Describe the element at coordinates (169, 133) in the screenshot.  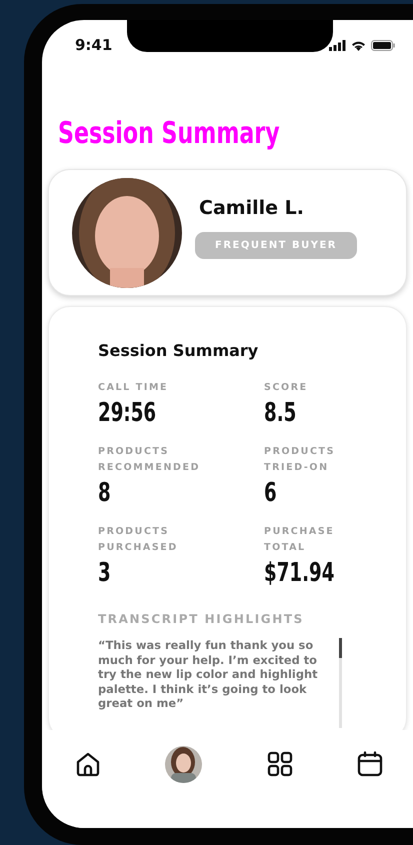
I see `page-title: Session Summary` at that location.